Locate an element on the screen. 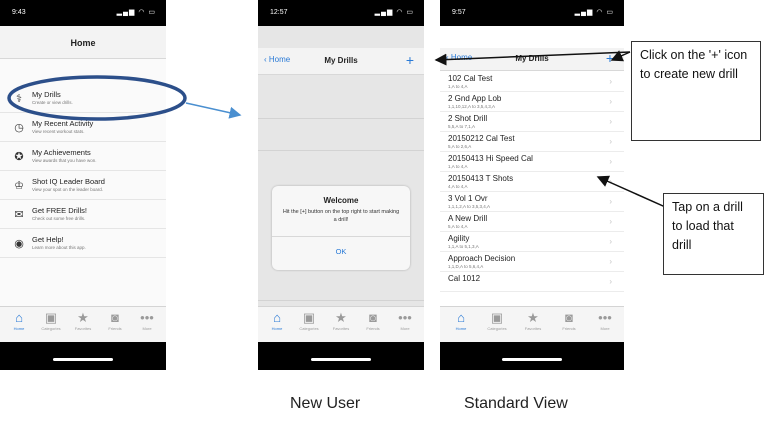 This screenshot has height=426, width=769. caption-new-user: New User is located at coordinates (325, 403).